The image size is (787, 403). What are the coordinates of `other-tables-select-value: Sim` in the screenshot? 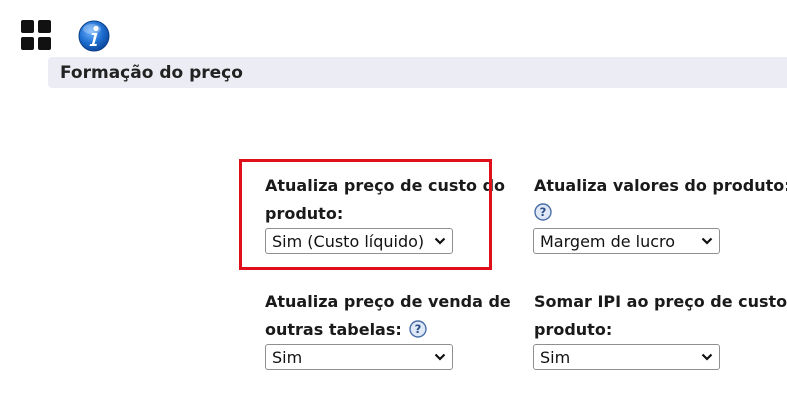 It's located at (287, 357).